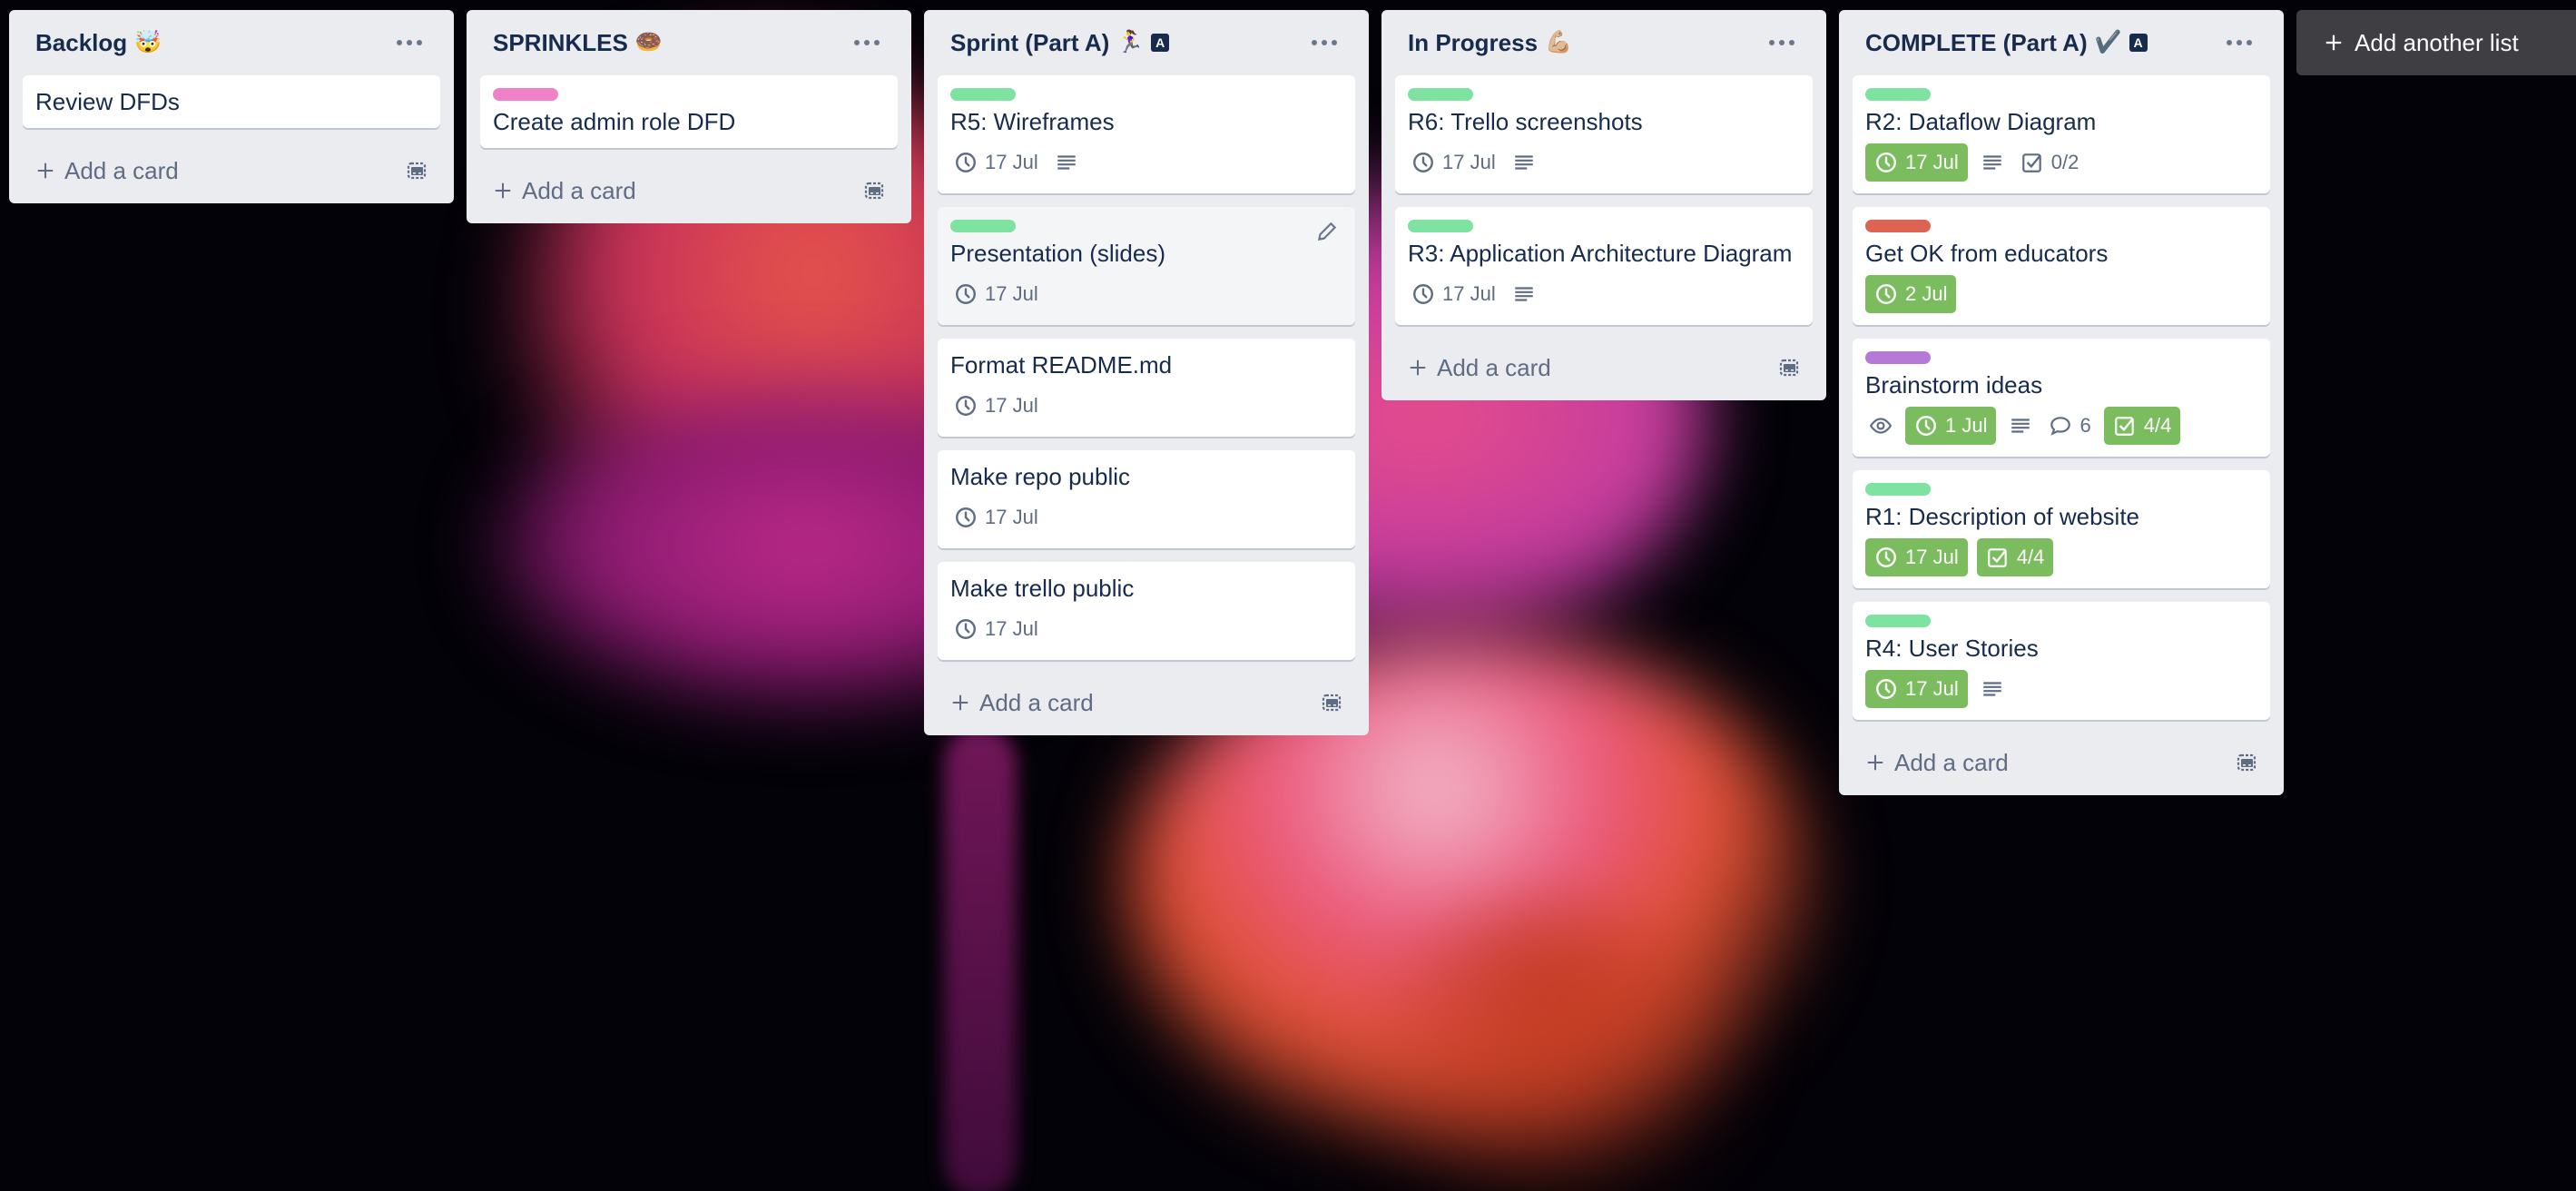 The height and width of the screenshot is (1191, 2576). Describe the element at coordinates (1954, 385) in the screenshot. I see `card-title: Brainstorm ideas` at that location.